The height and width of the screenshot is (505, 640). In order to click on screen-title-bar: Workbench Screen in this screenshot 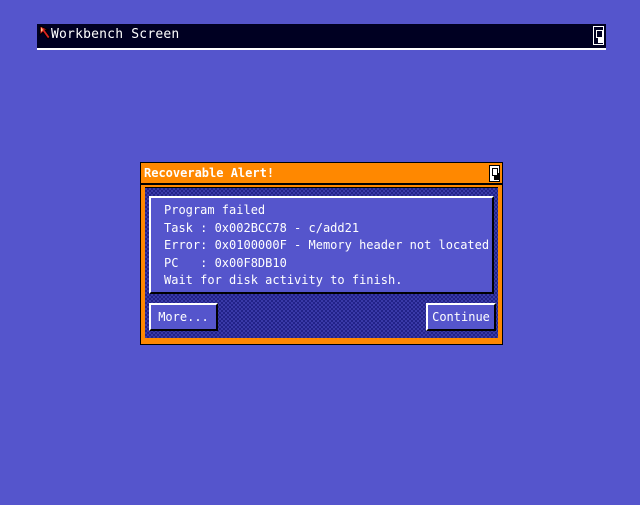, I will do `click(321, 37)`.